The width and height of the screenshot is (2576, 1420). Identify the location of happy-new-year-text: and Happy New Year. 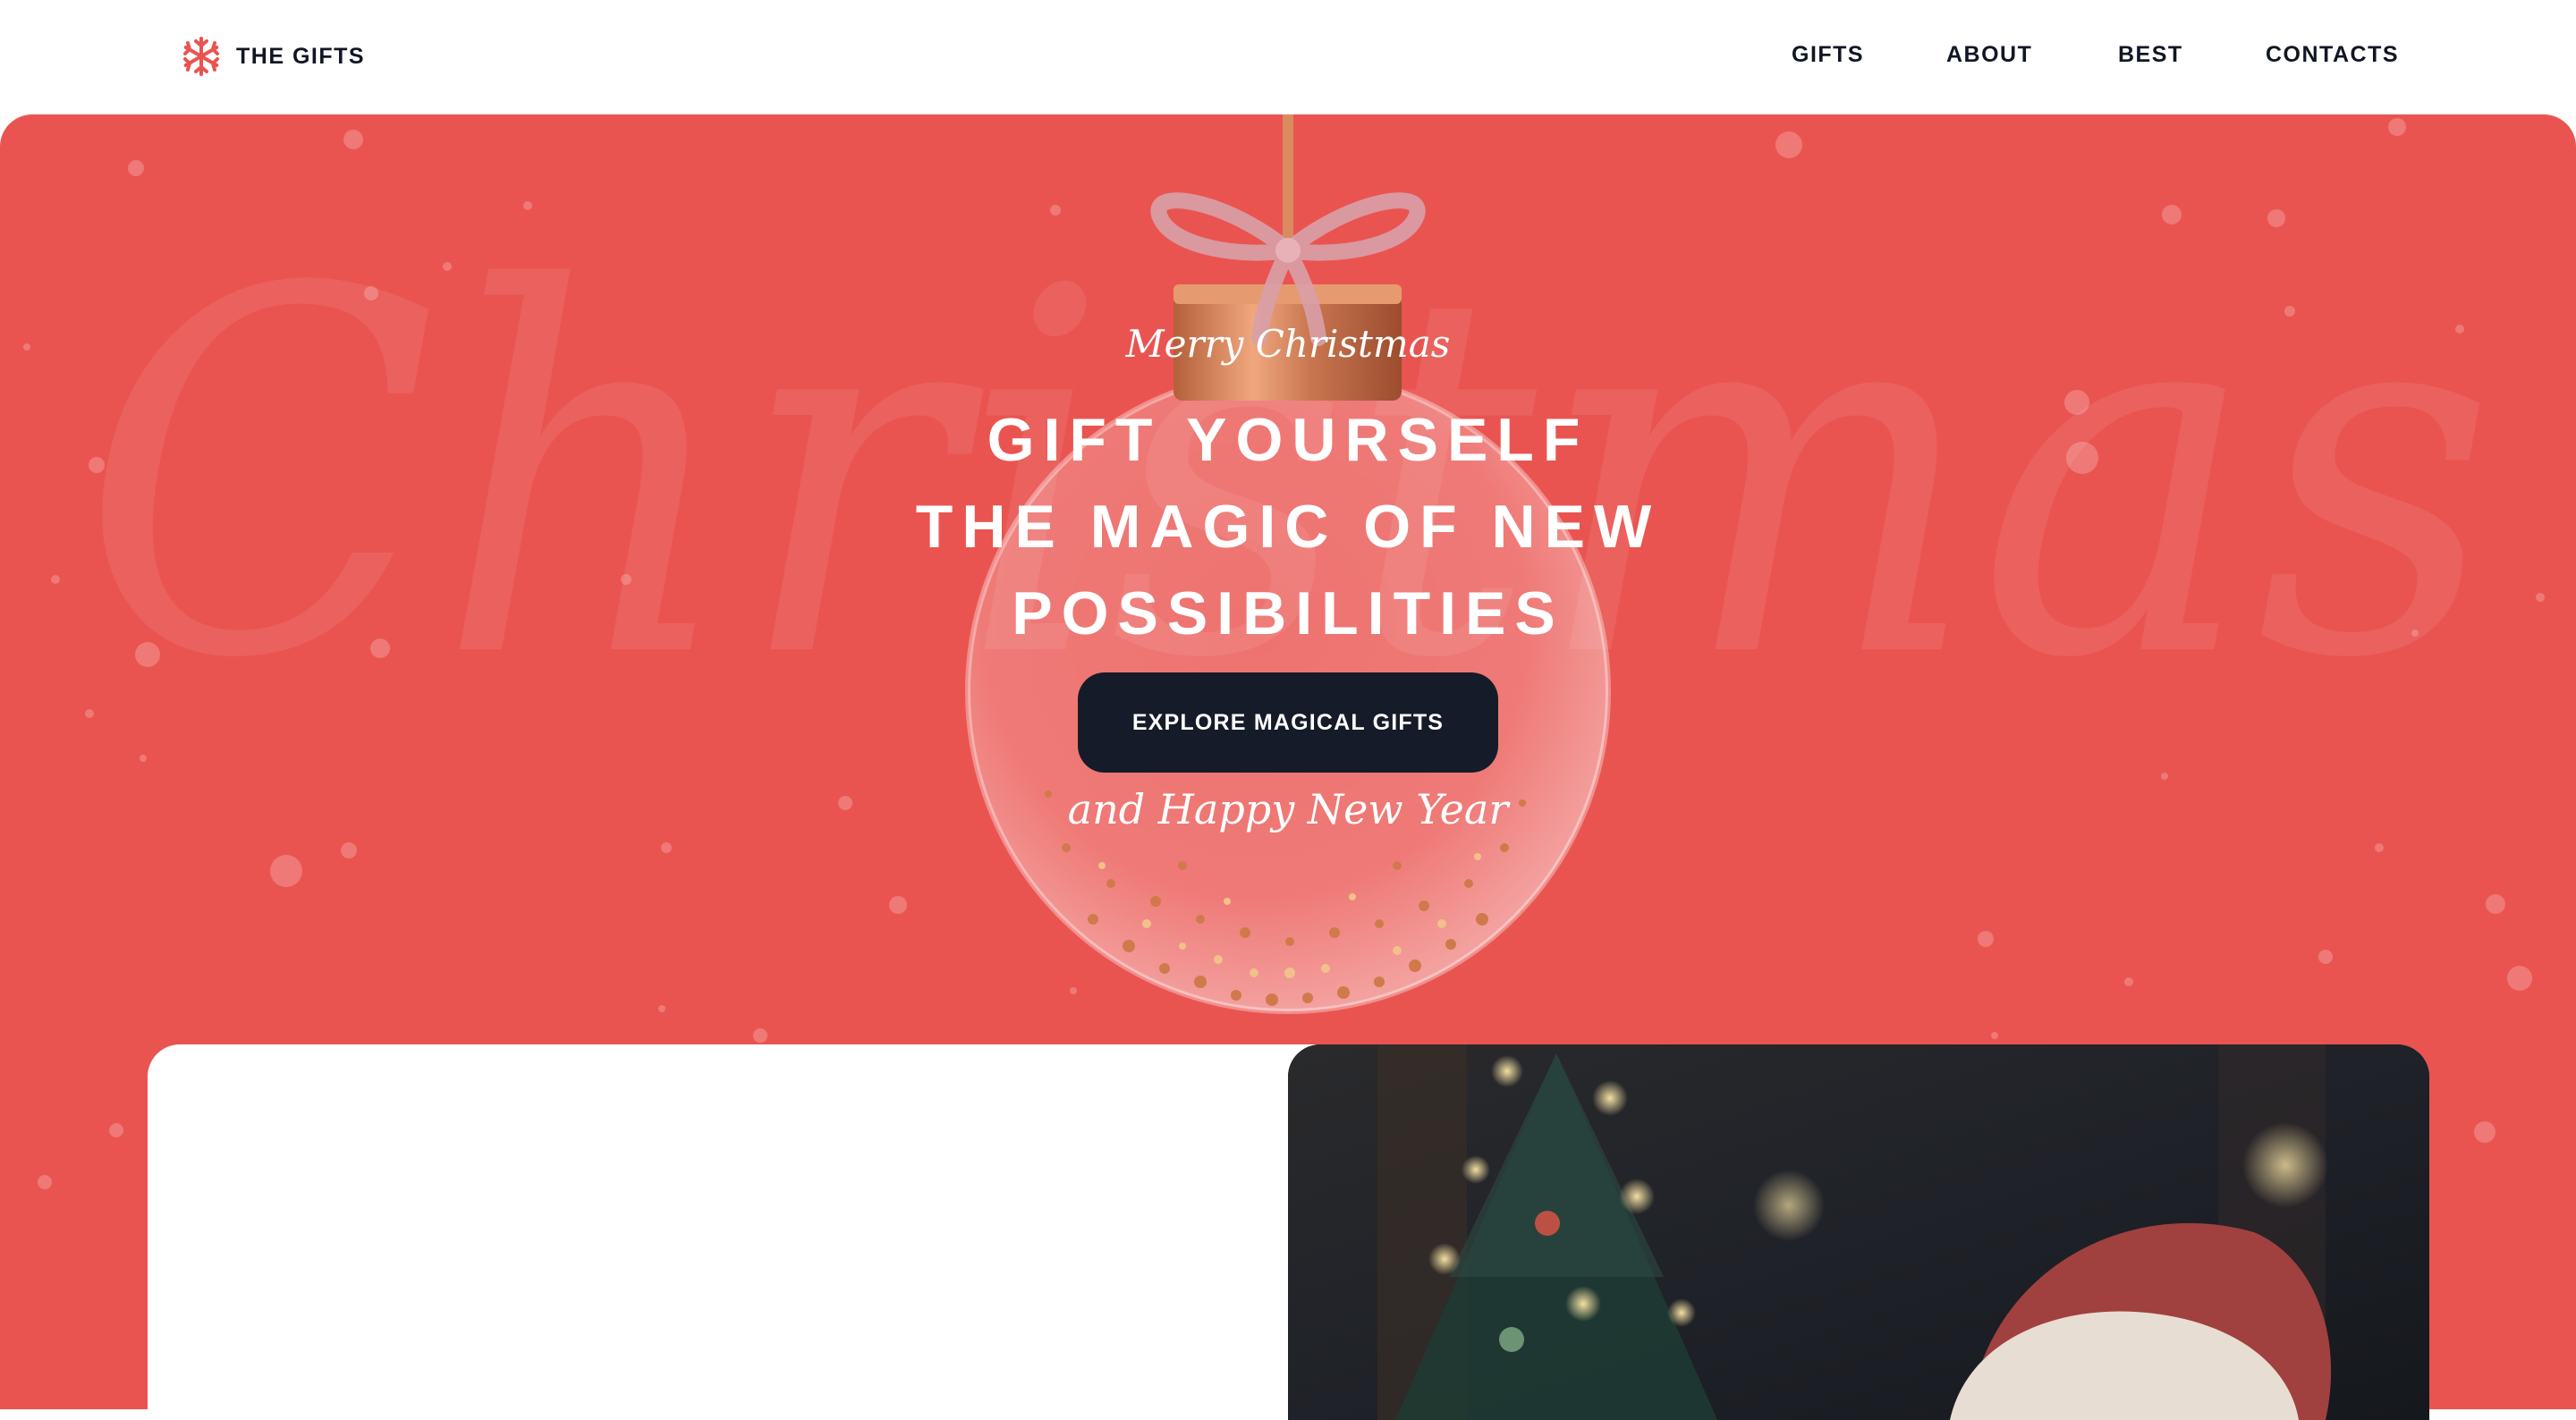
(1288, 809).